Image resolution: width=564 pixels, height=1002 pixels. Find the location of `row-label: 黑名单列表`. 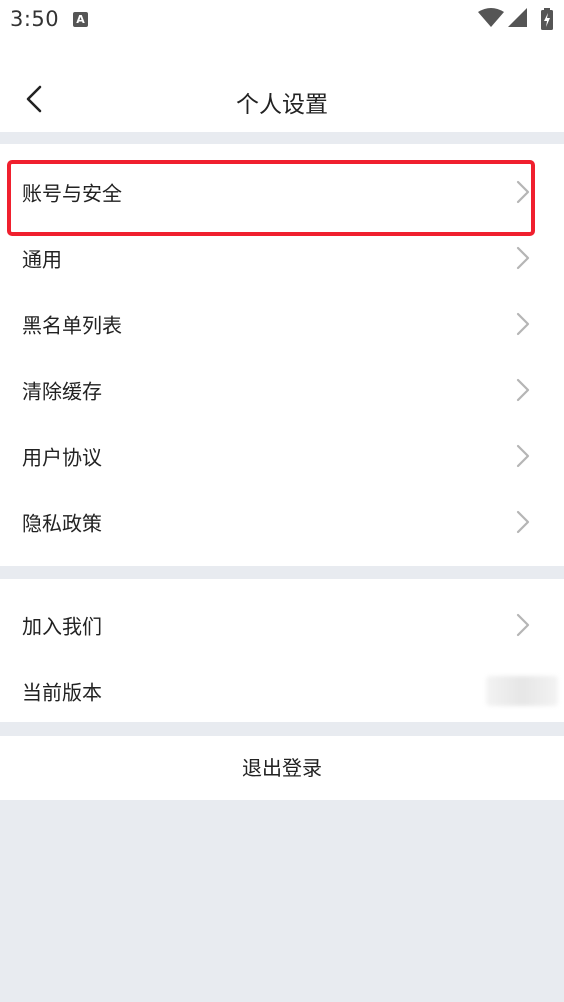

row-label: 黑名单列表 is located at coordinates (72, 325).